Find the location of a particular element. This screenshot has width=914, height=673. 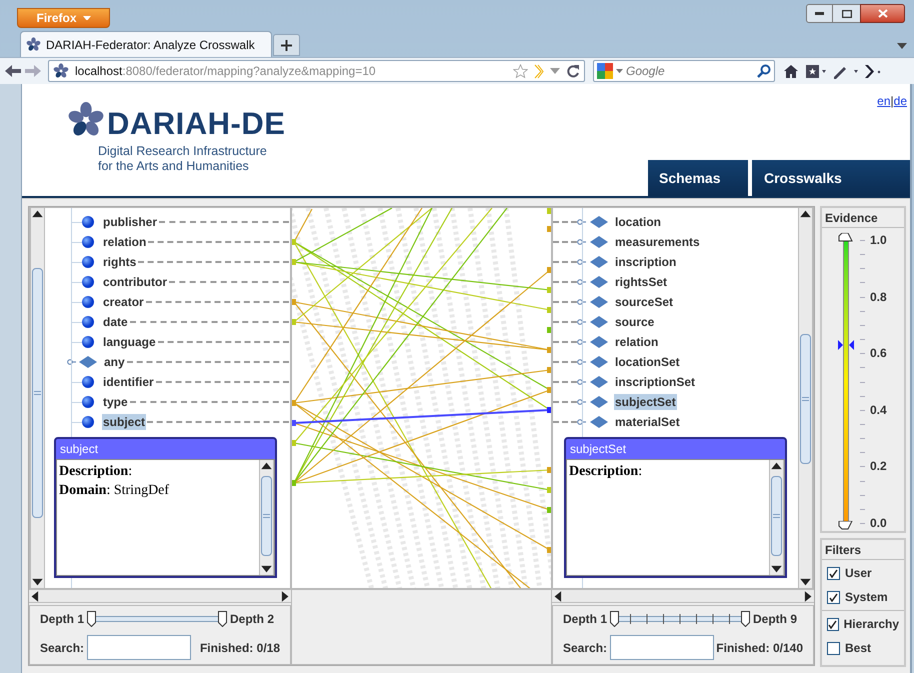

bookmarks-icon is located at coordinates (816, 71).